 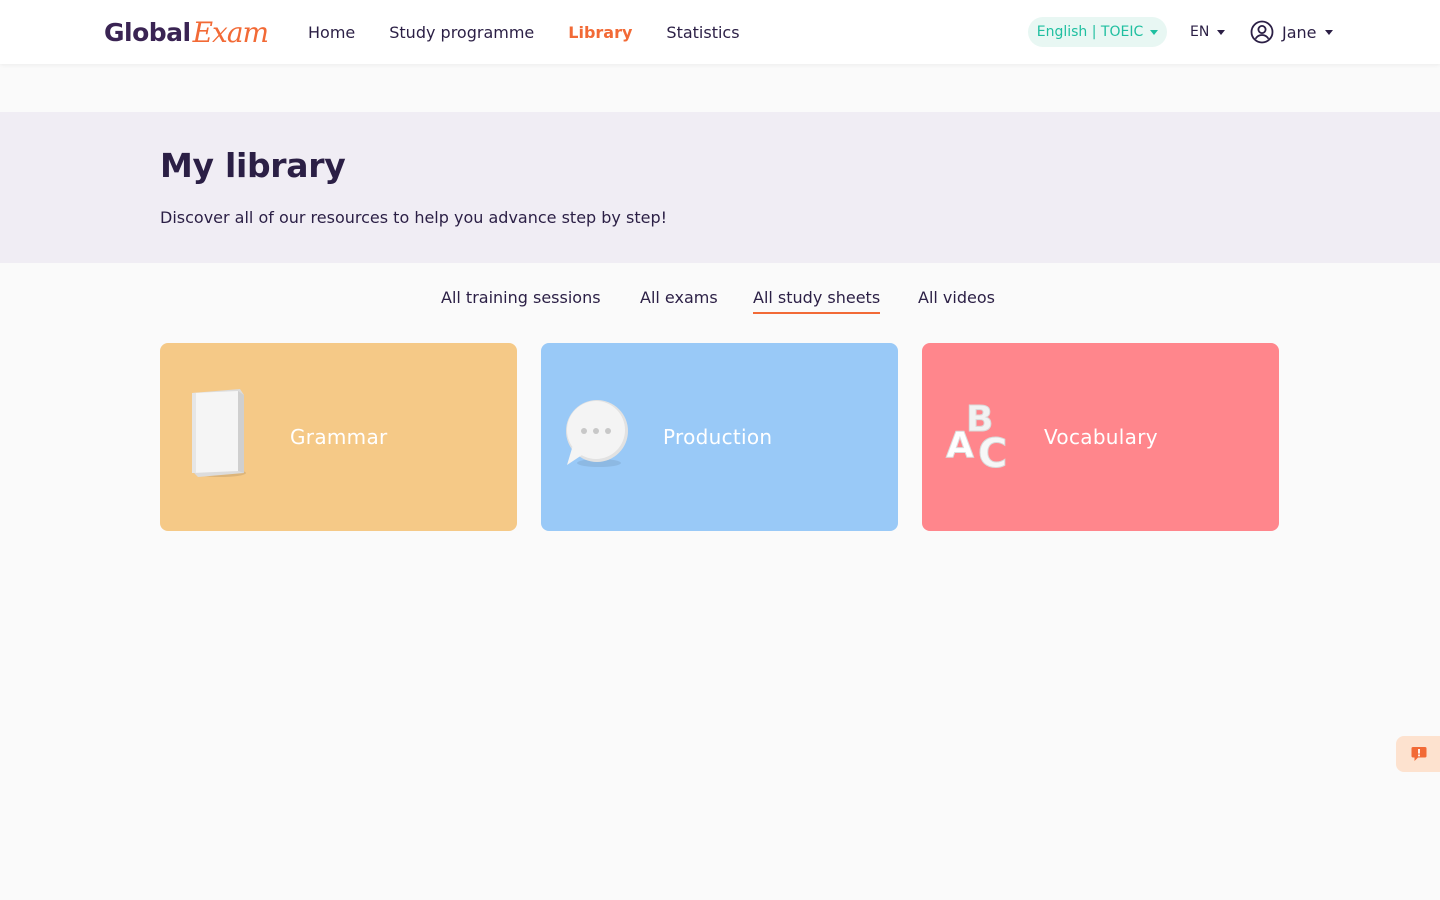 I want to click on nav-home: Home, so click(x=331, y=32).